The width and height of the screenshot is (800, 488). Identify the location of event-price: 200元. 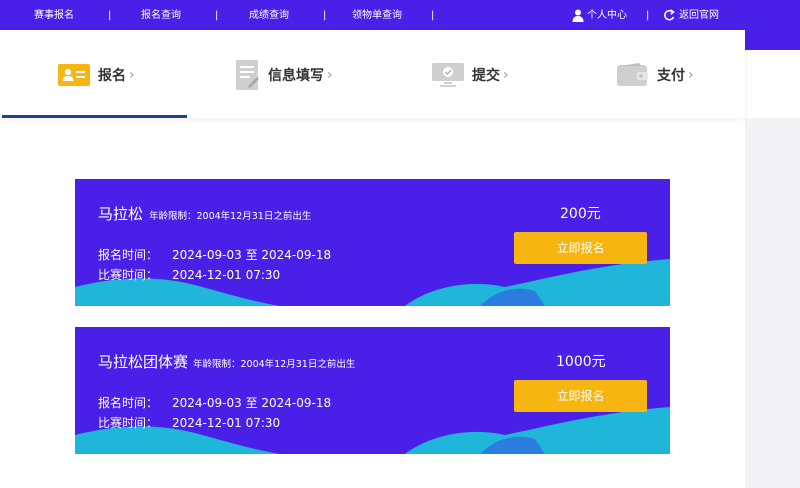
(580, 214).